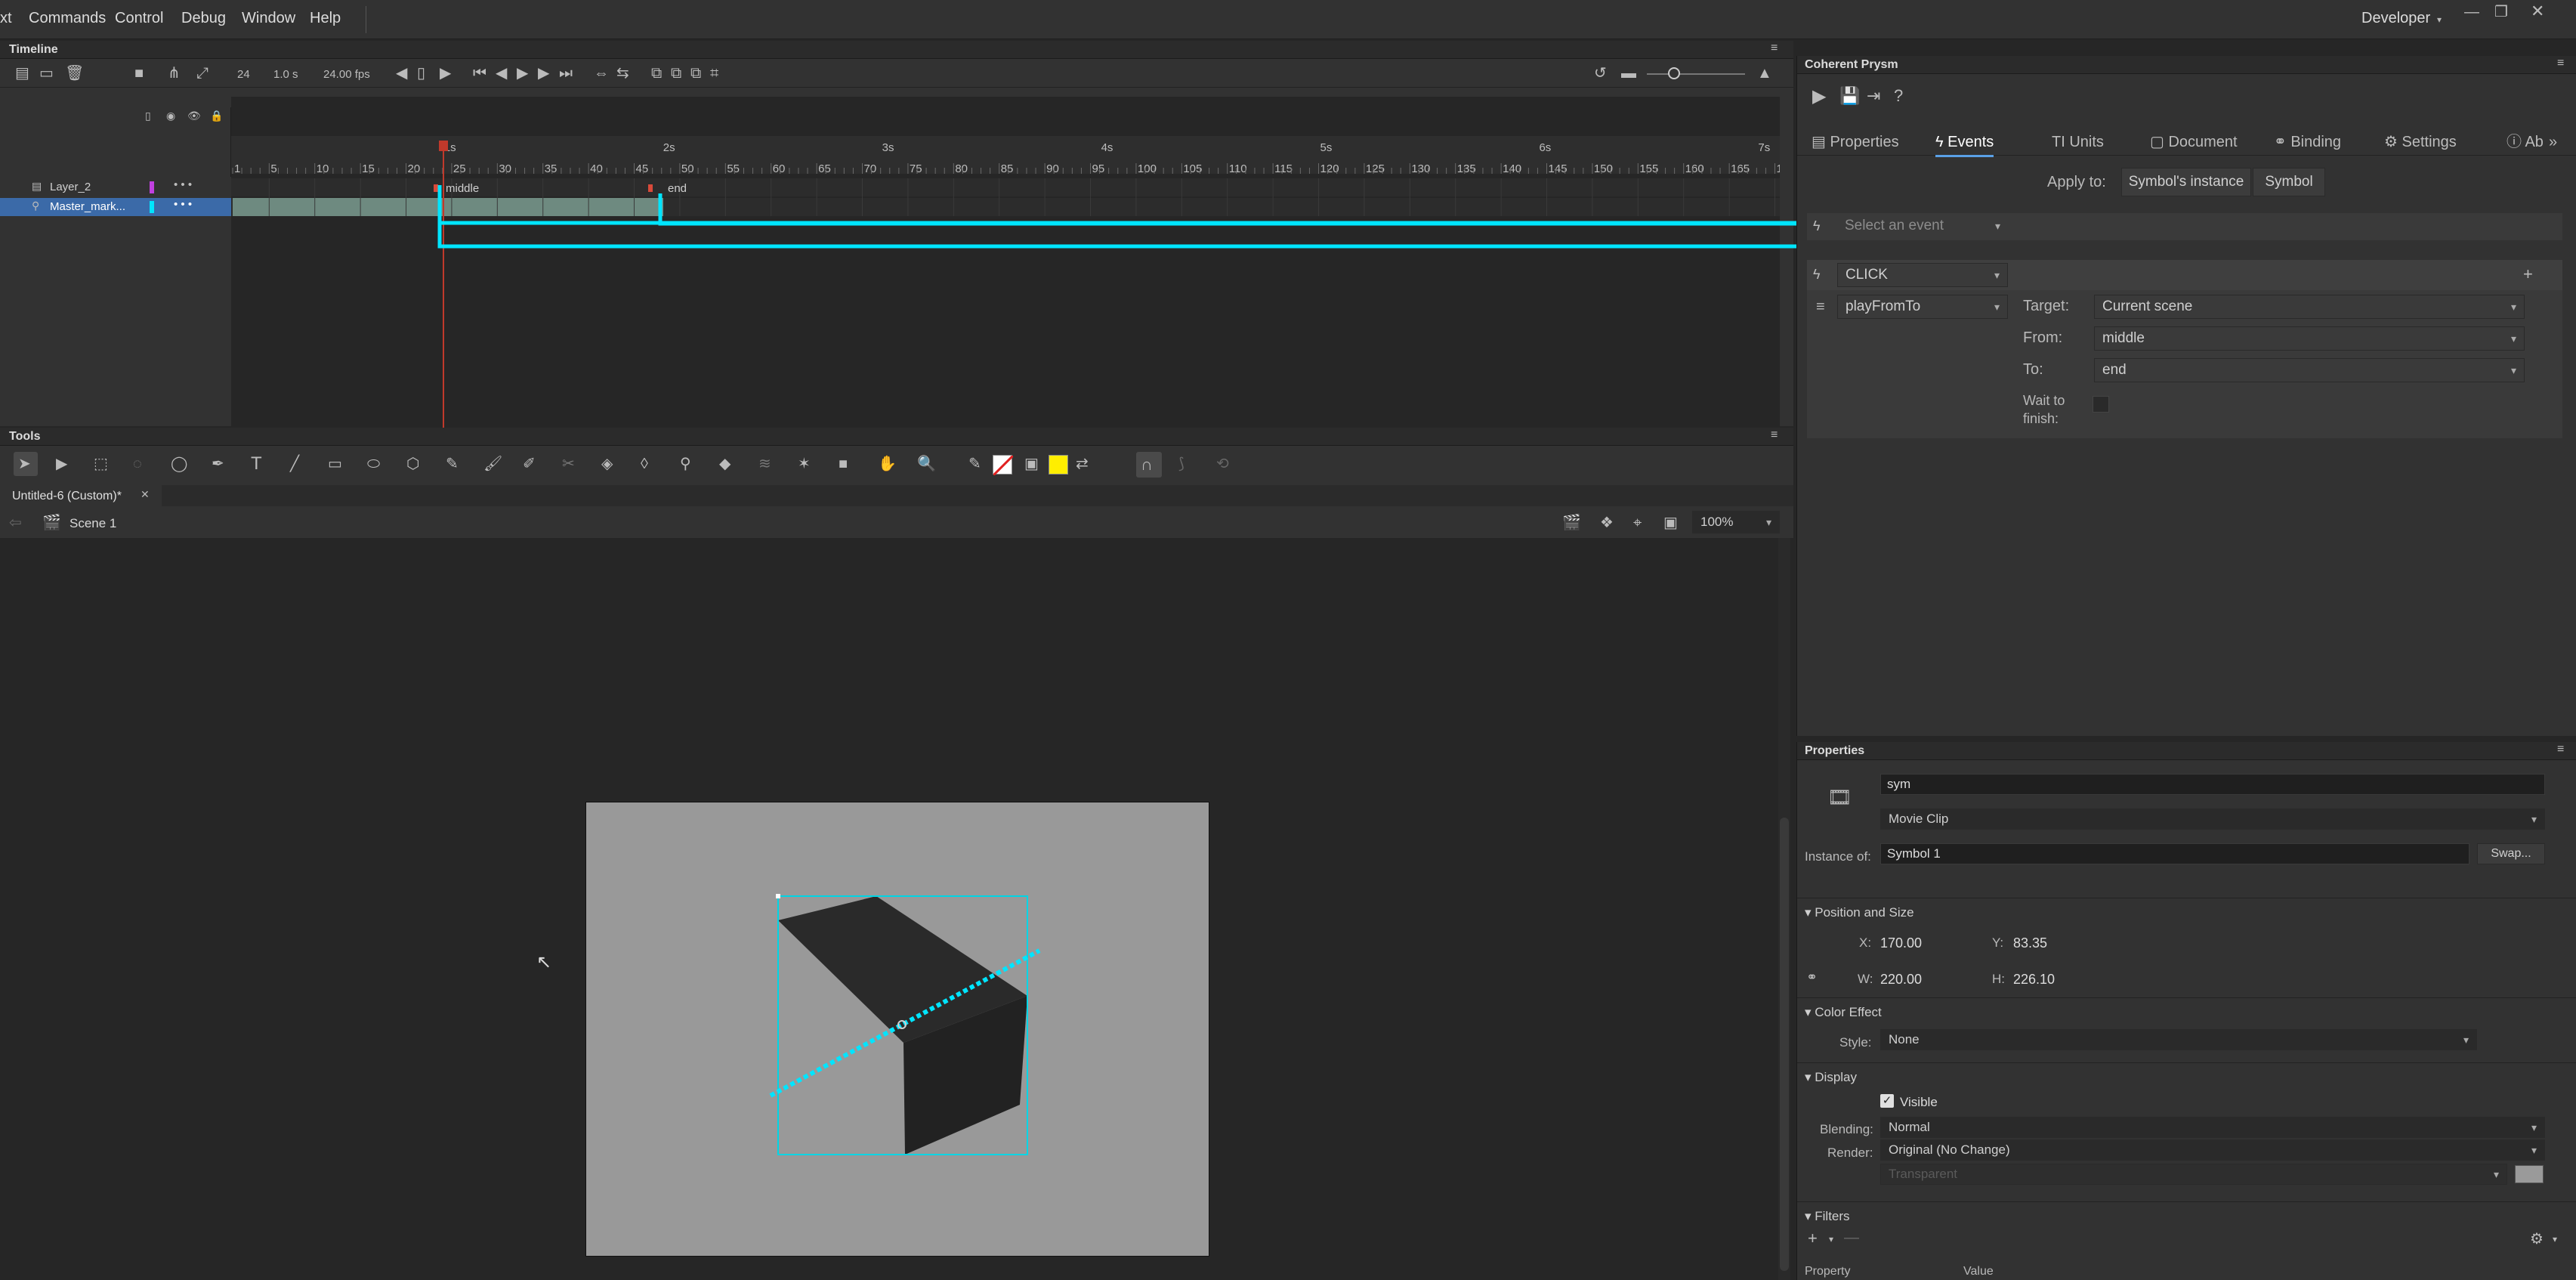  Describe the element at coordinates (139, 73) in the screenshot. I see `camera-icon: ■` at that location.